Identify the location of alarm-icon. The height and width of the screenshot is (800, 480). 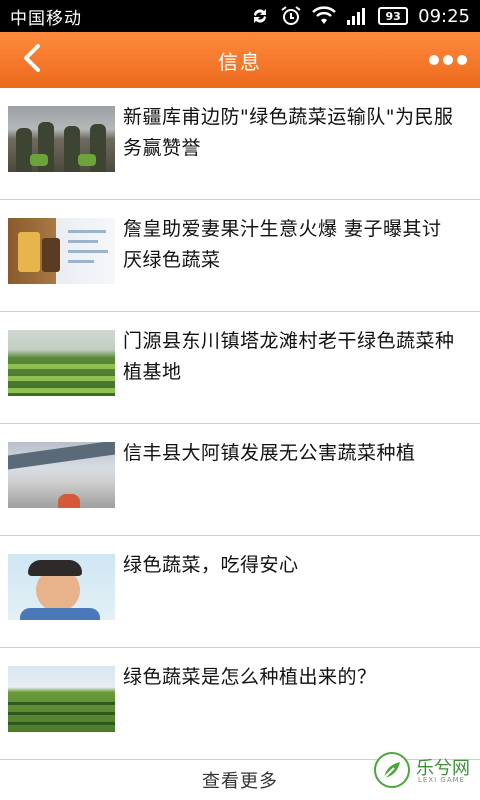
(291, 16).